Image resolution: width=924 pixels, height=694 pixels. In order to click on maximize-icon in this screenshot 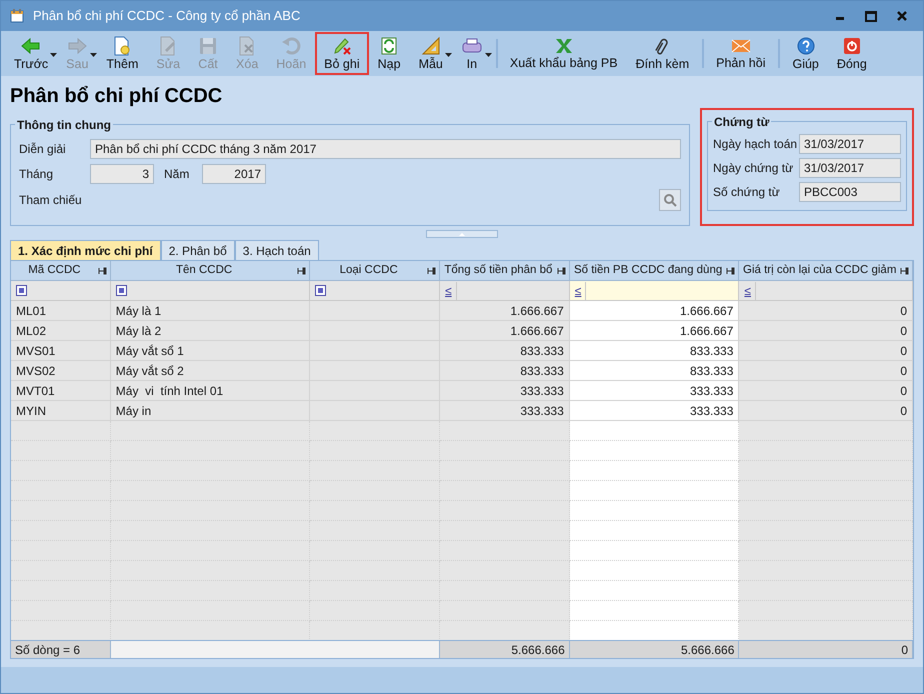, I will do `click(871, 16)`.